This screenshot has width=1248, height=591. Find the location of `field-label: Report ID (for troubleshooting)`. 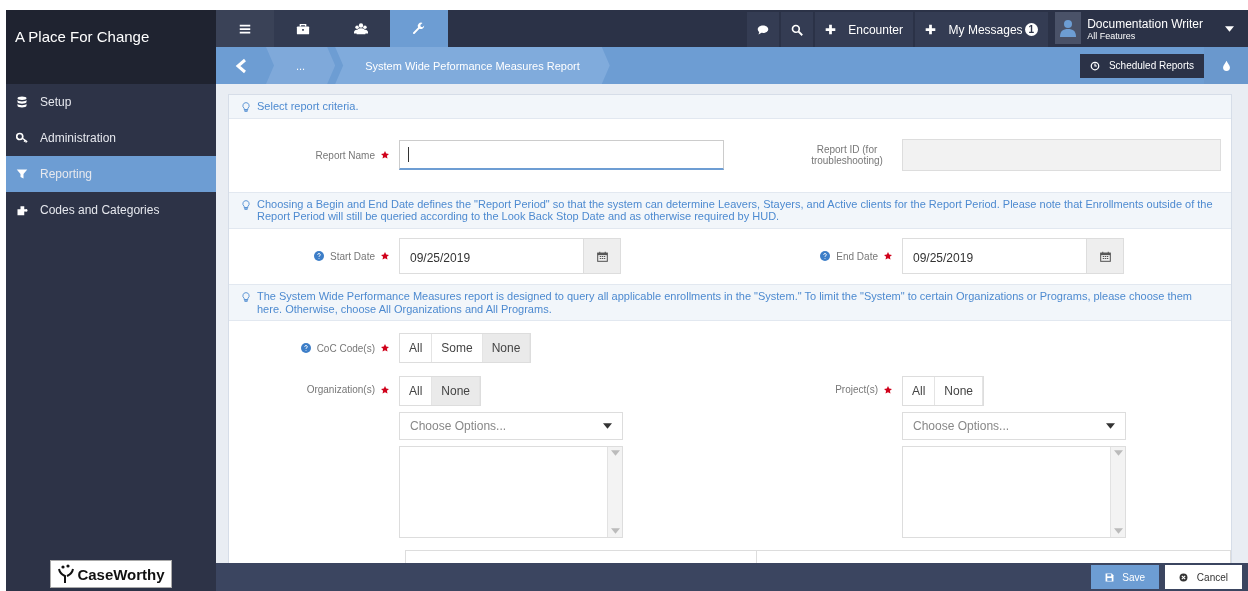

field-label: Report ID (for troubleshooting) is located at coordinates (847, 155).